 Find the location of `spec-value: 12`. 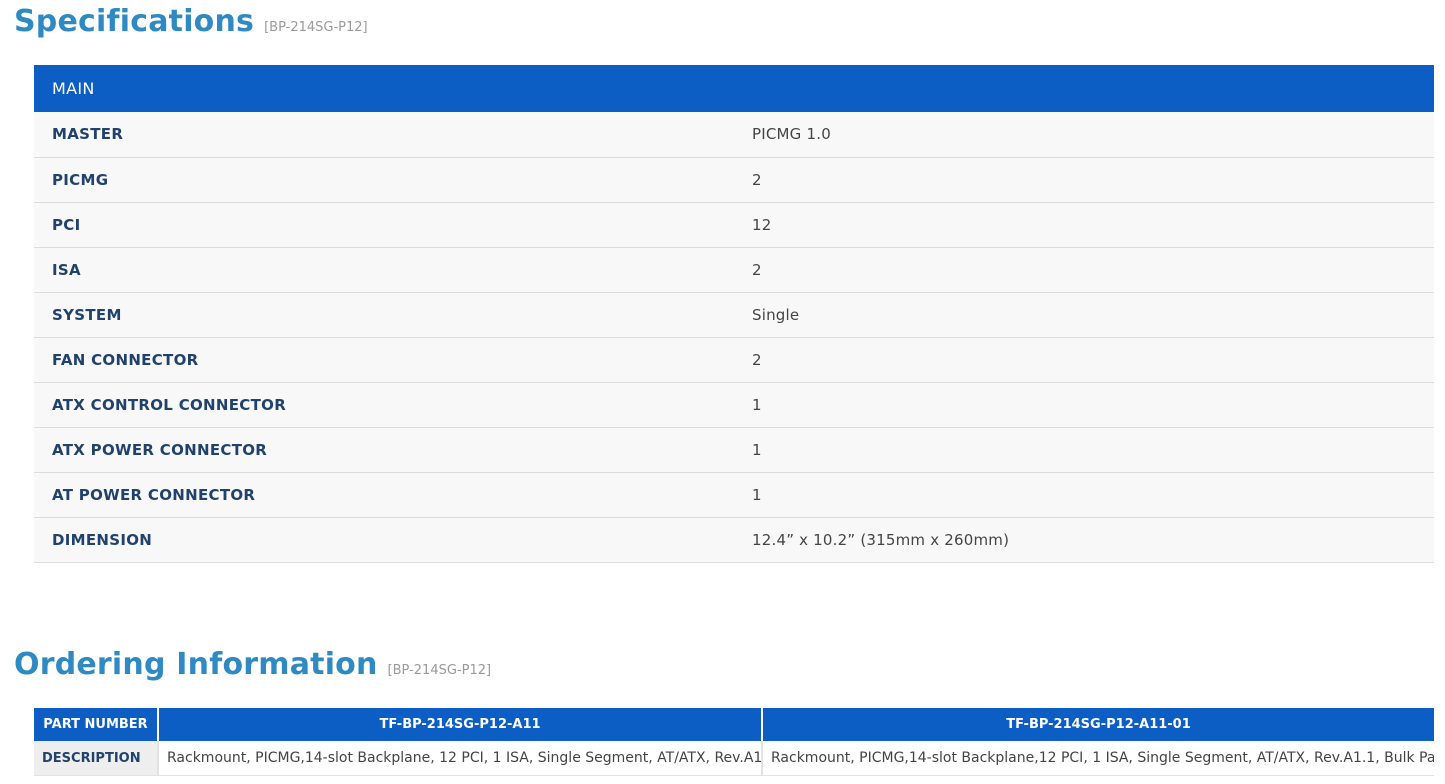

spec-value: 12 is located at coordinates (1084, 225).